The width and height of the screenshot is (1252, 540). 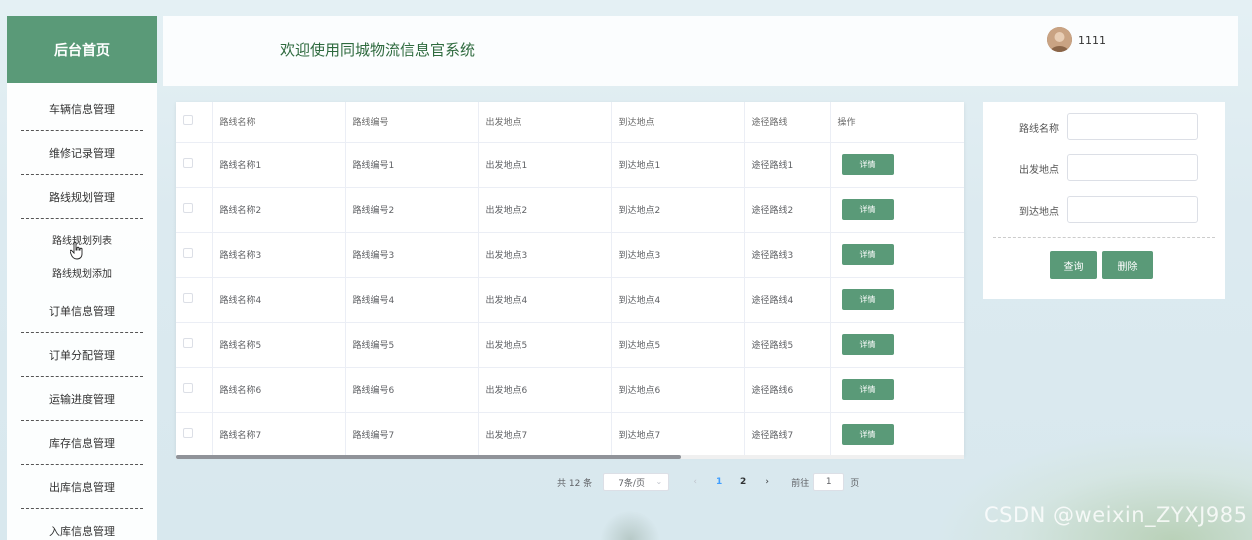 What do you see at coordinates (630, 525) in the screenshot?
I see `background-decoration` at bounding box center [630, 525].